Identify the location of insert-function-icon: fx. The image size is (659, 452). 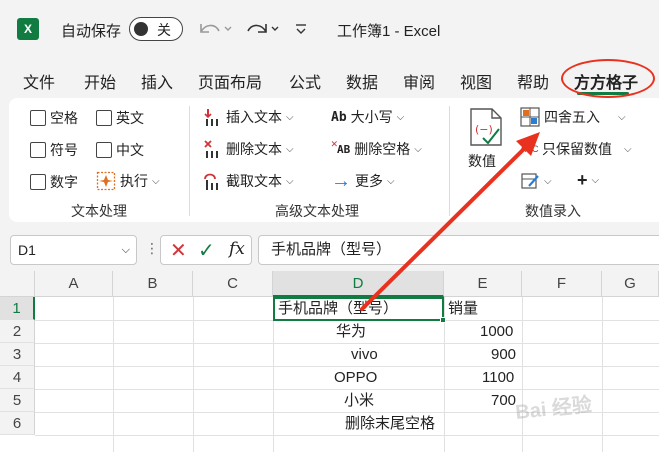
(237, 249).